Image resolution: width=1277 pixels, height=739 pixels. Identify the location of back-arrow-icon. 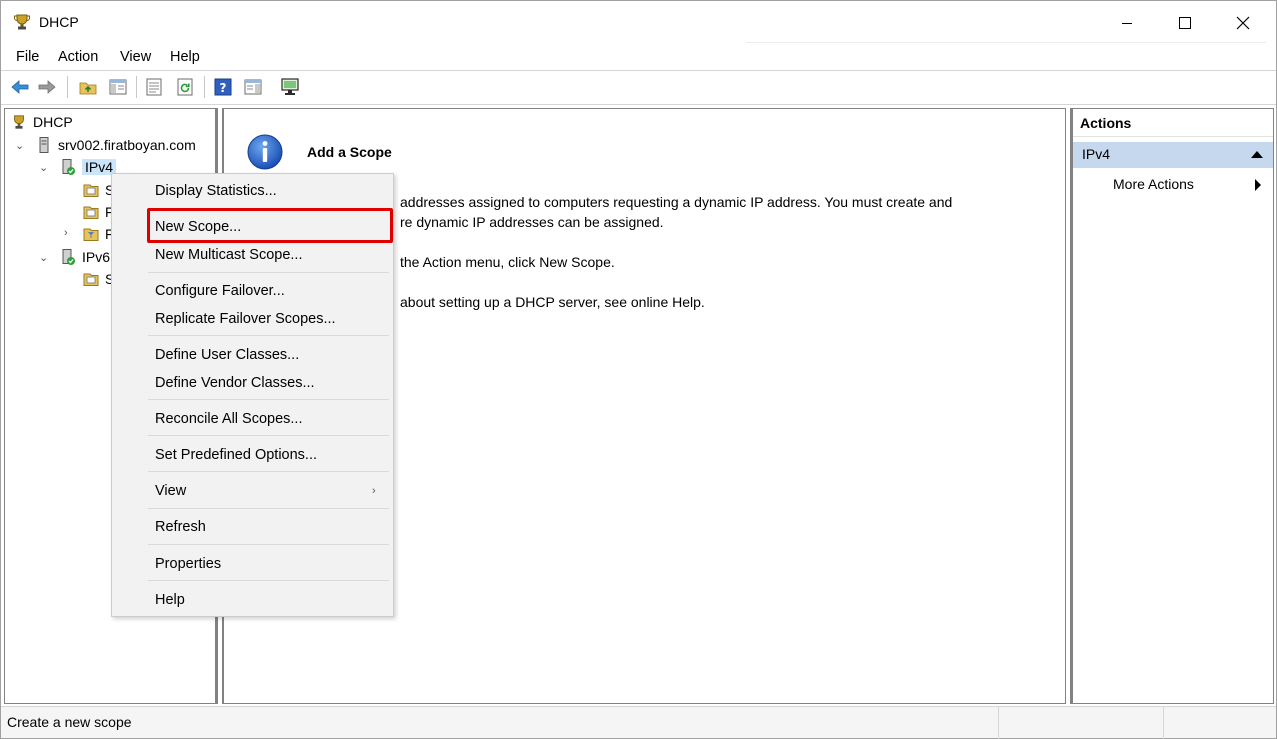
(20, 87).